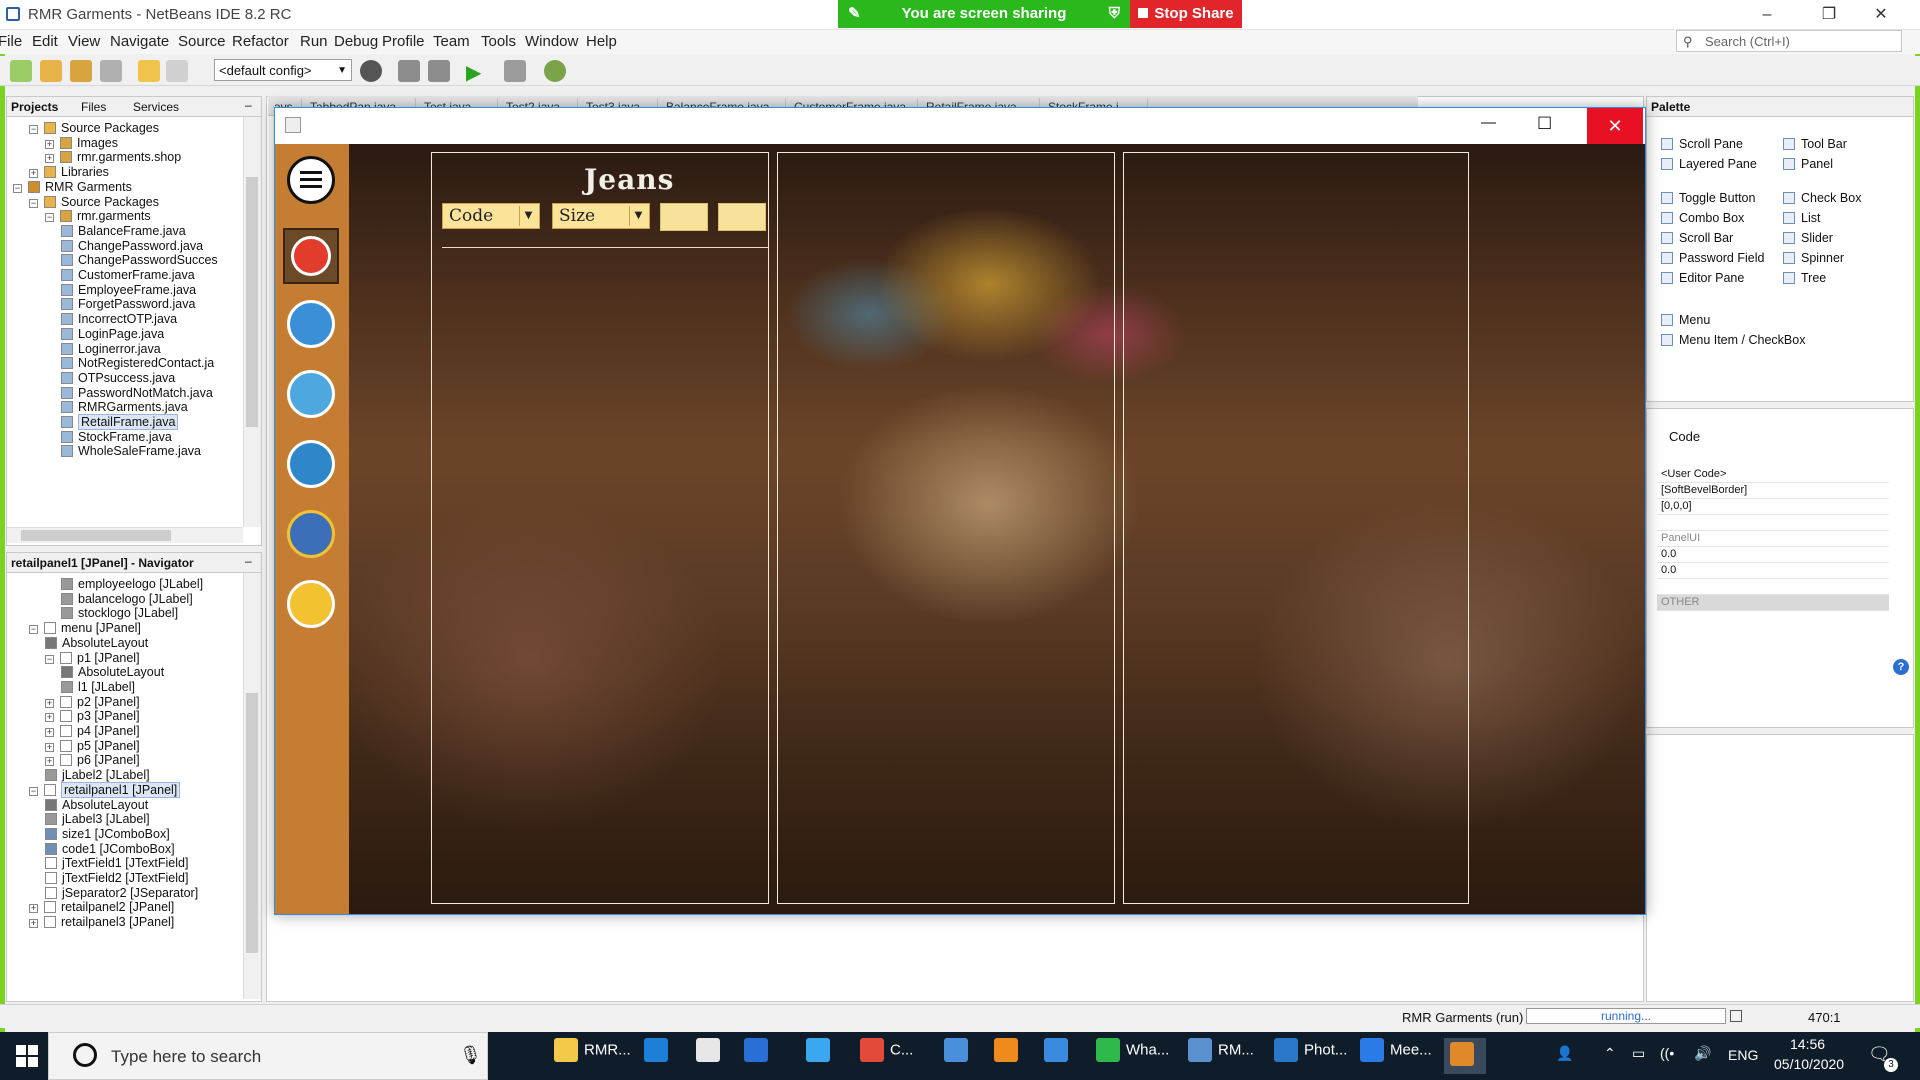 This screenshot has height=1080, width=1920. What do you see at coordinates (451, 41) in the screenshot?
I see `menu-item: Team` at bounding box center [451, 41].